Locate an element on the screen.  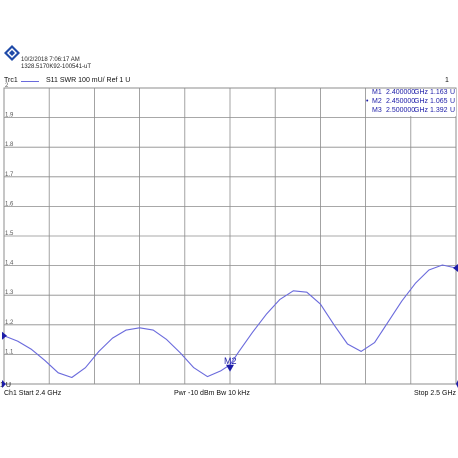
marker-m3-symbol is located at coordinates (455, 267).